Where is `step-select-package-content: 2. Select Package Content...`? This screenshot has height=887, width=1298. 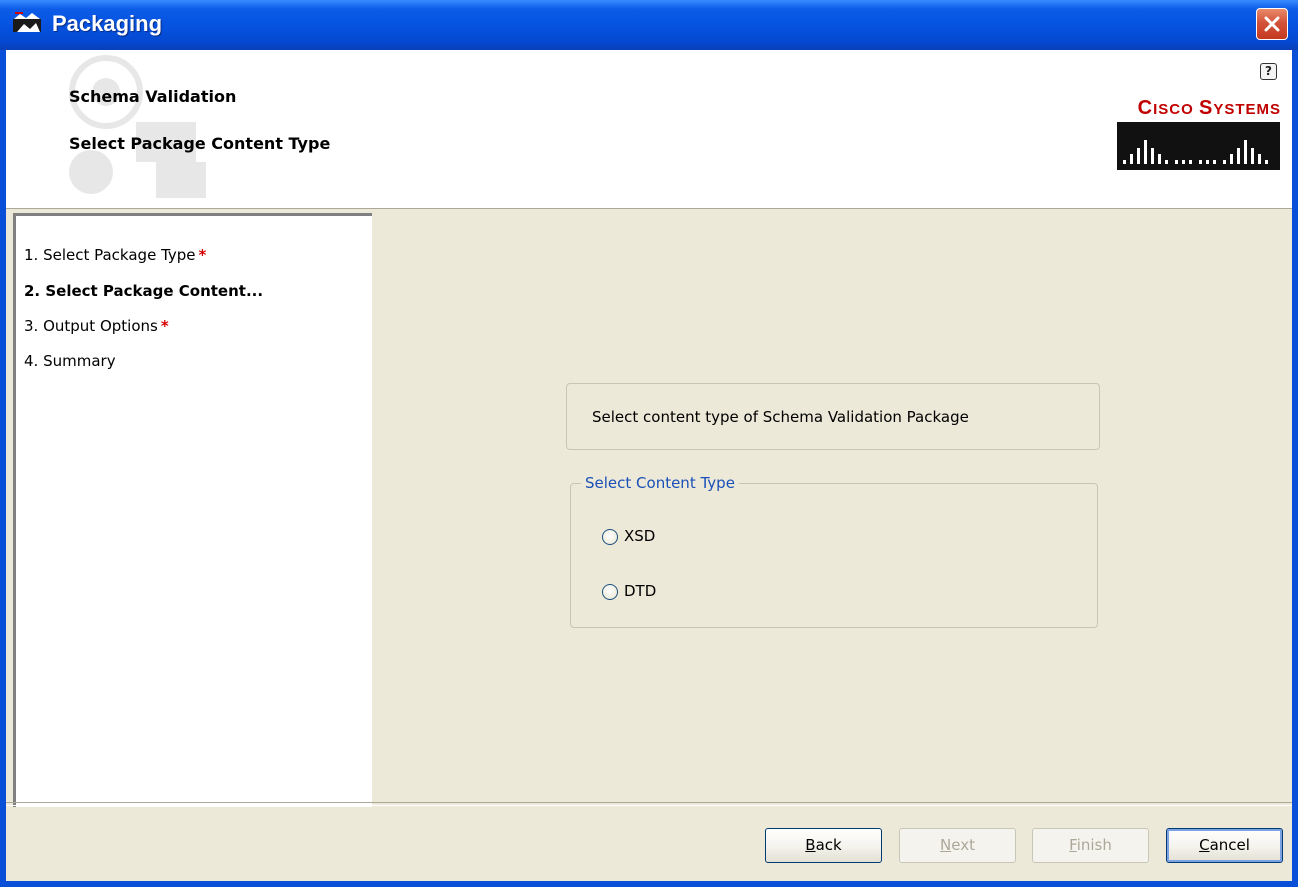
step-select-package-content: 2. Select Package Content... is located at coordinates (143, 291).